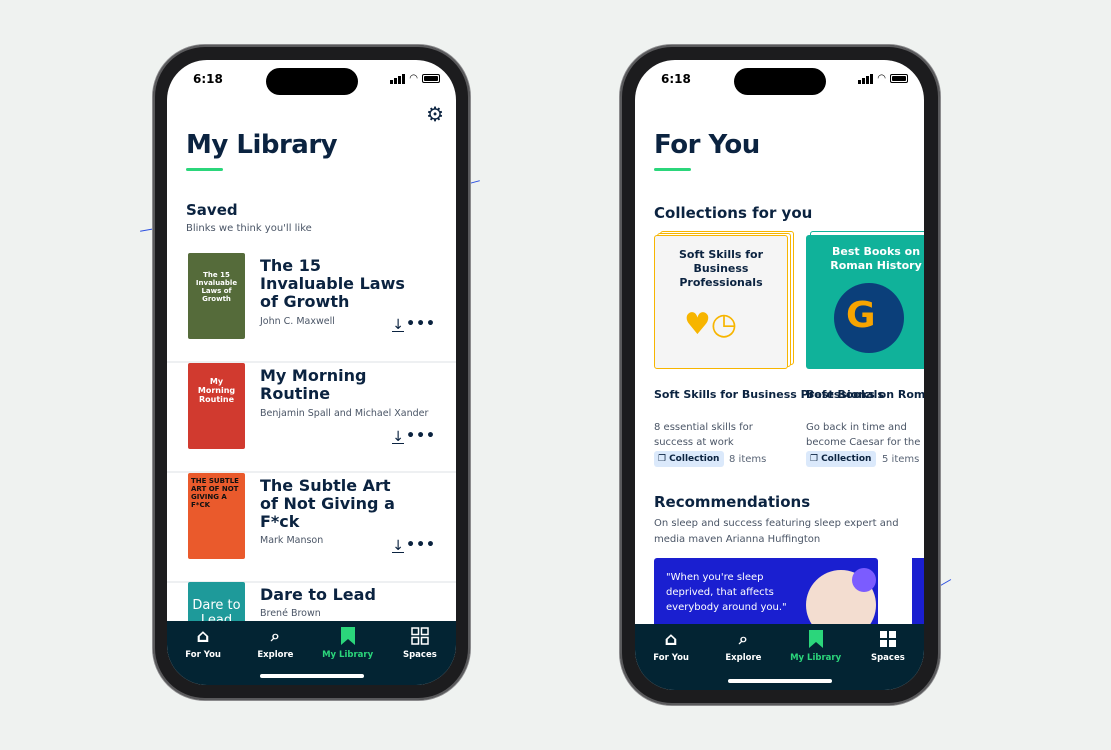 The image size is (1111, 750). Describe the element at coordinates (332, 283) in the screenshot. I see `book-title: The 15 Invaluable Laws of Growth` at that location.